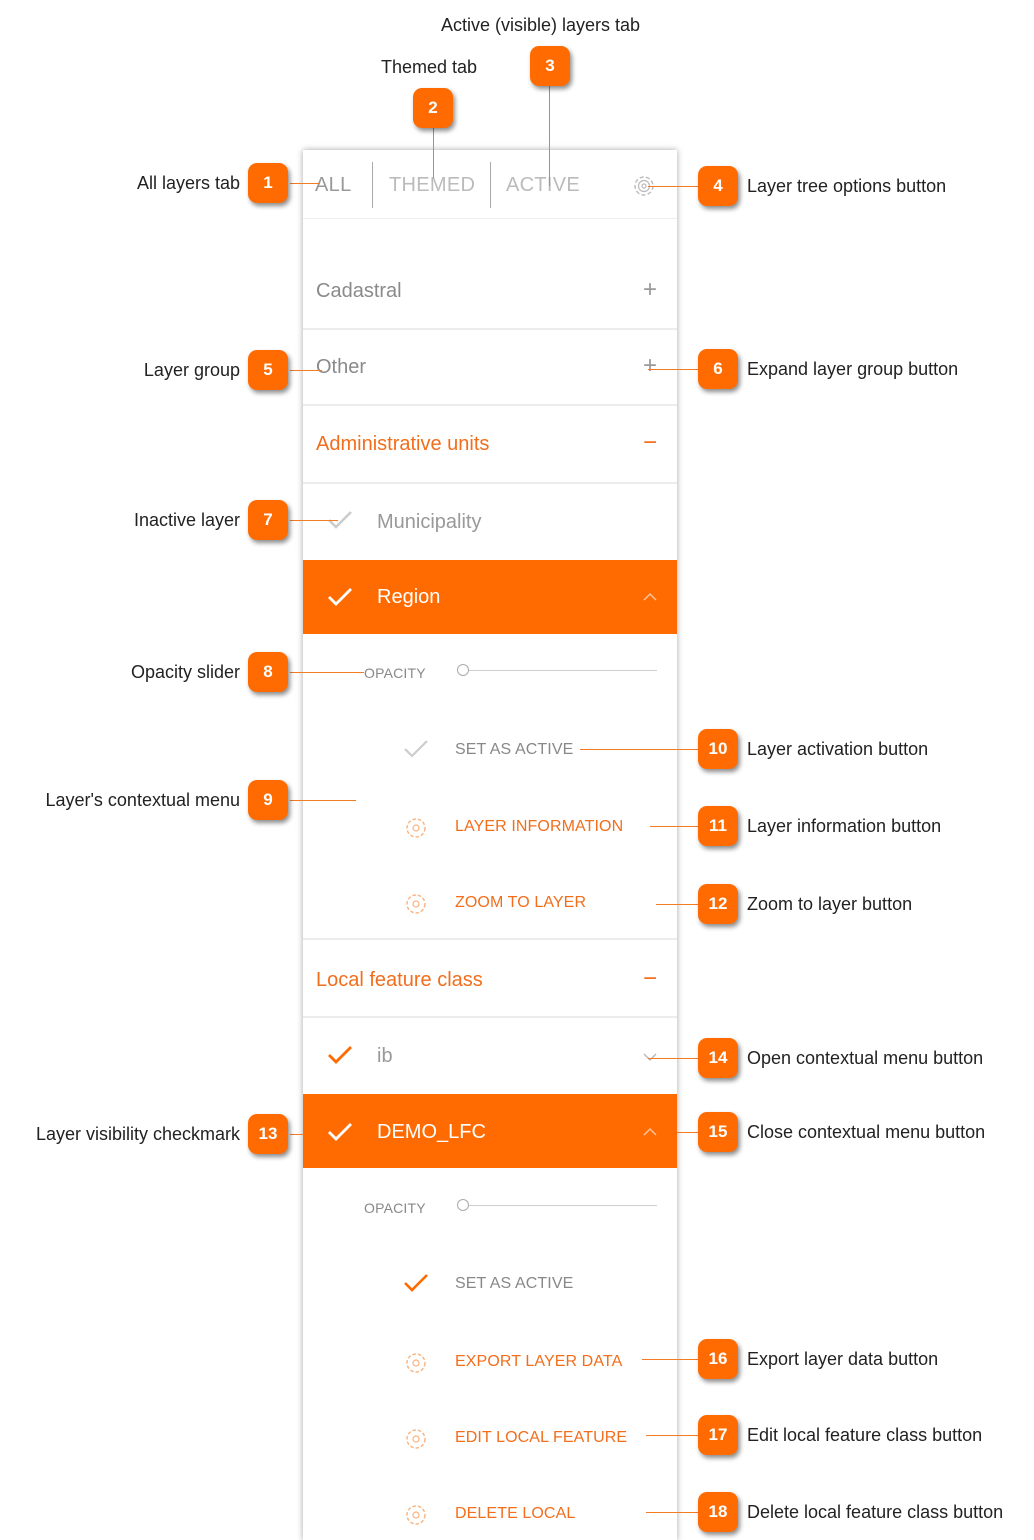  What do you see at coordinates (268, 183) in the screenshot?
I see `callout-badge: 1` at bounding box center [268, 183].